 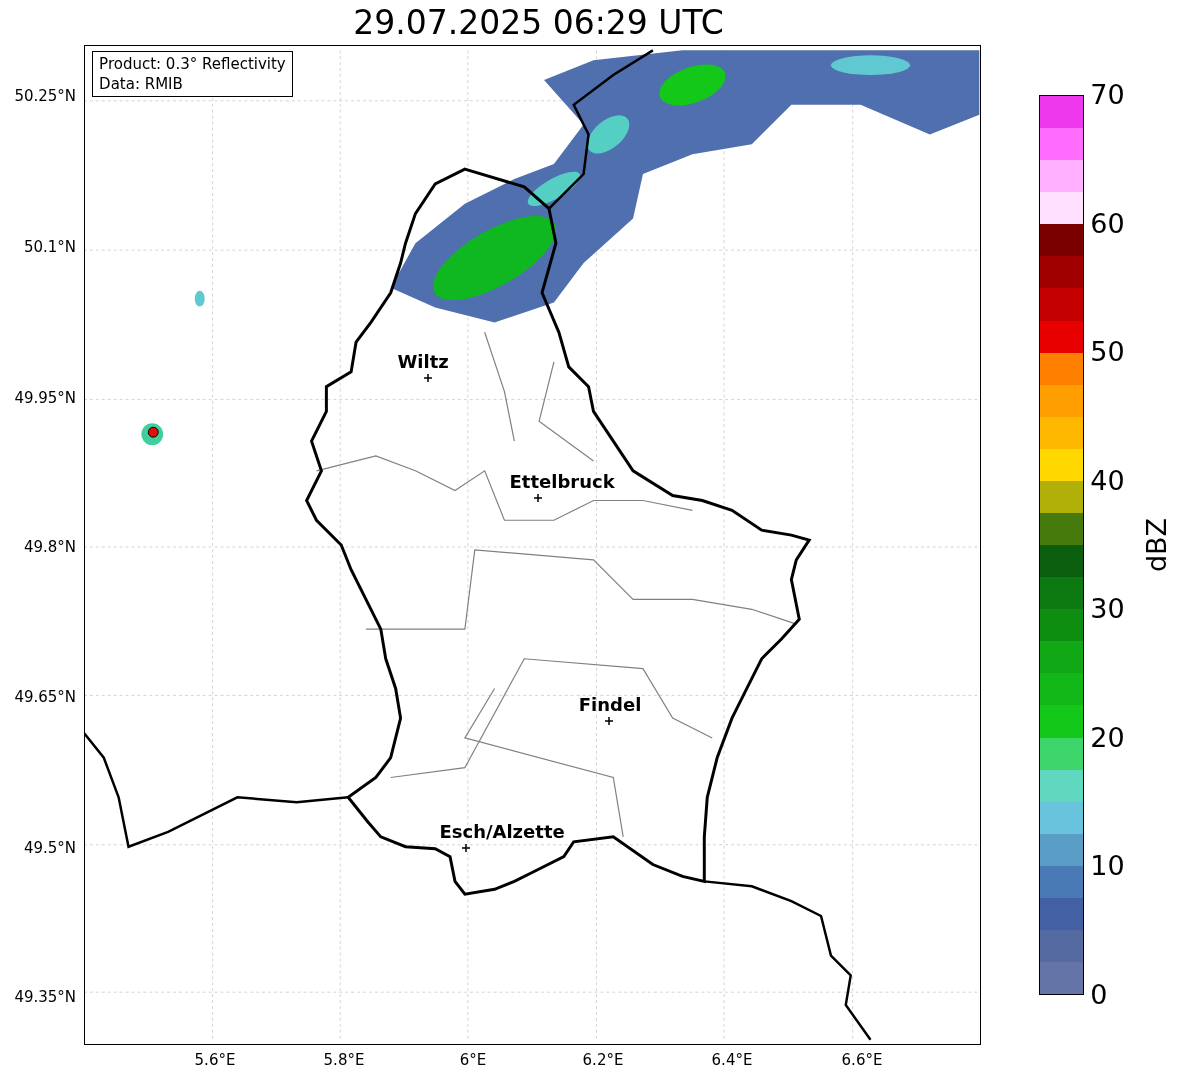 What do you see at coordinates (215, 1060) in the screenshot?
I see `longitude-label: 5.6°E` at bounding box center [215, 1060].